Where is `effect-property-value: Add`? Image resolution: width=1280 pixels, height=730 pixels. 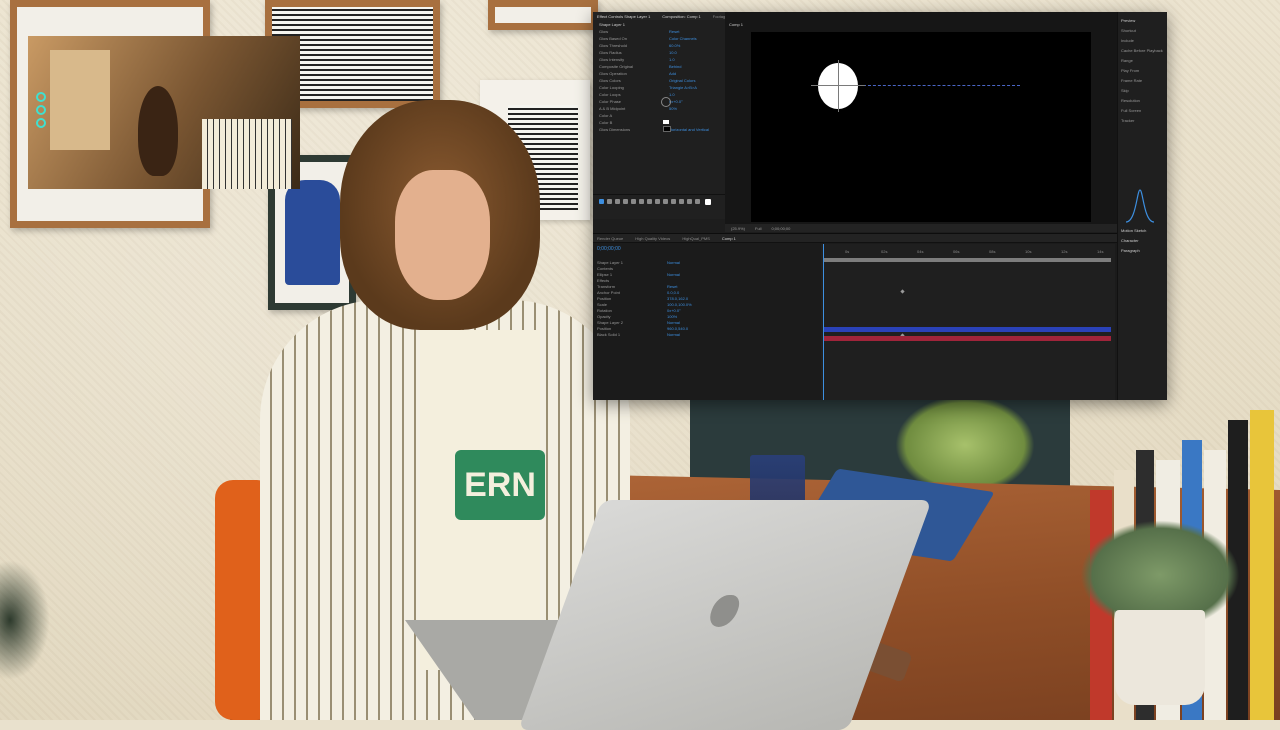
effect-property-value: Add is located at coordinates (672, 73).